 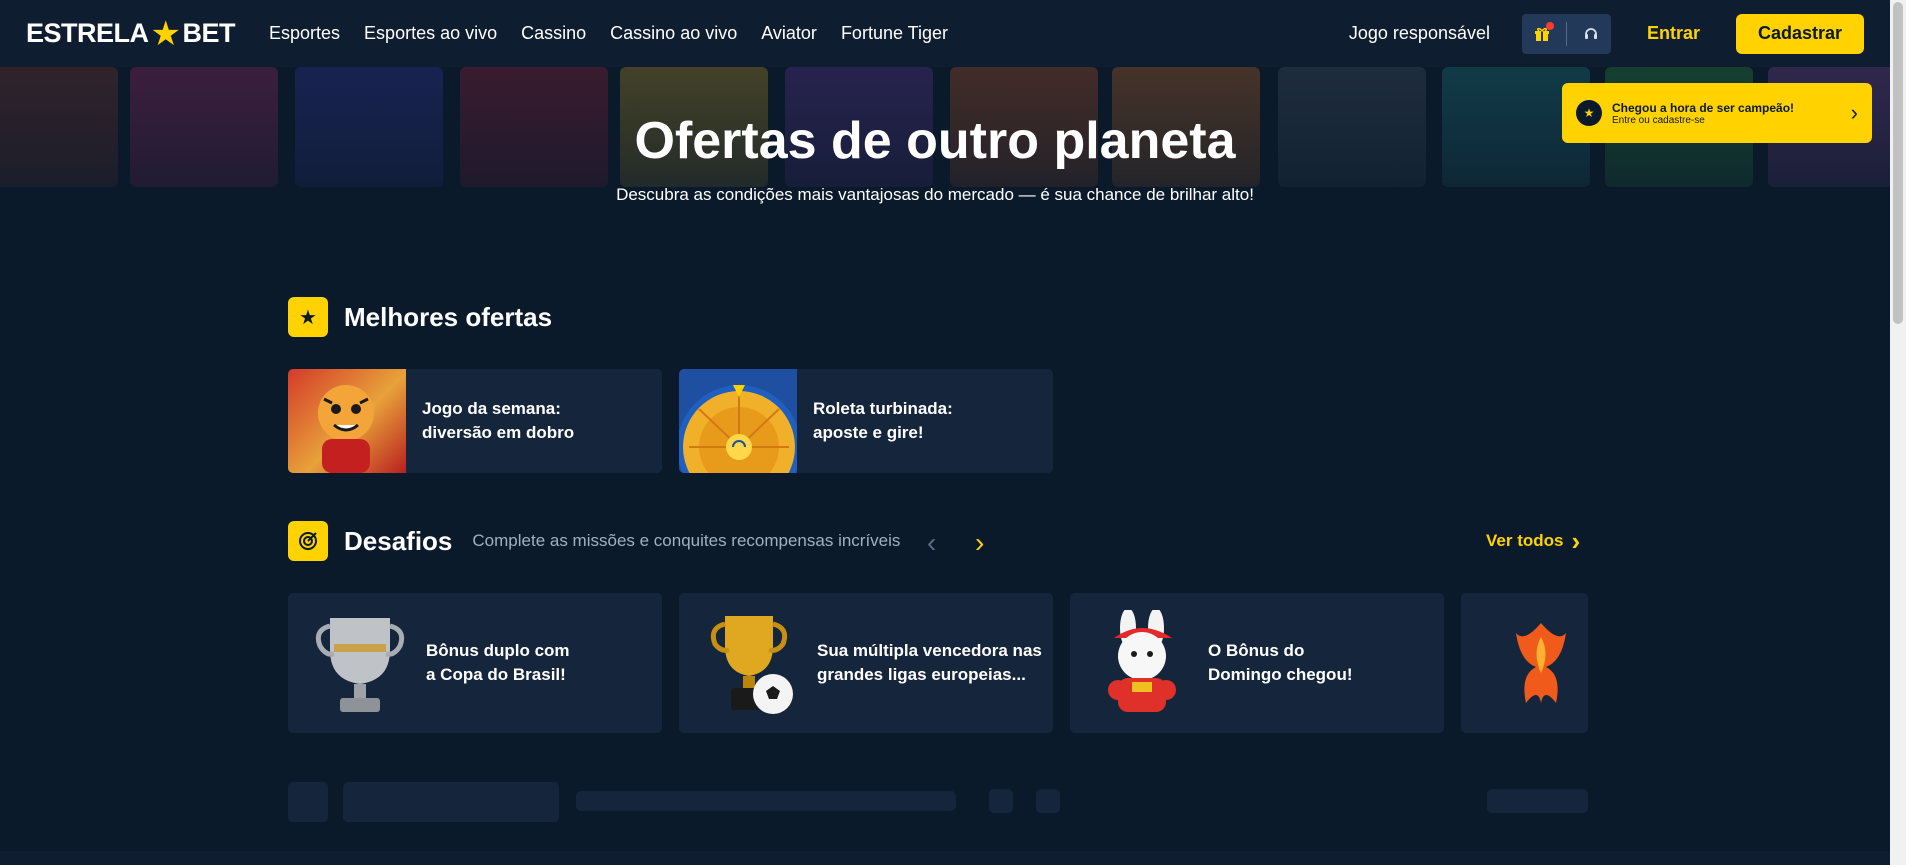 What do you see at coordinates (945, 858) in the screenshot?
I see `footer-edge` at bounding box center [945, 858].